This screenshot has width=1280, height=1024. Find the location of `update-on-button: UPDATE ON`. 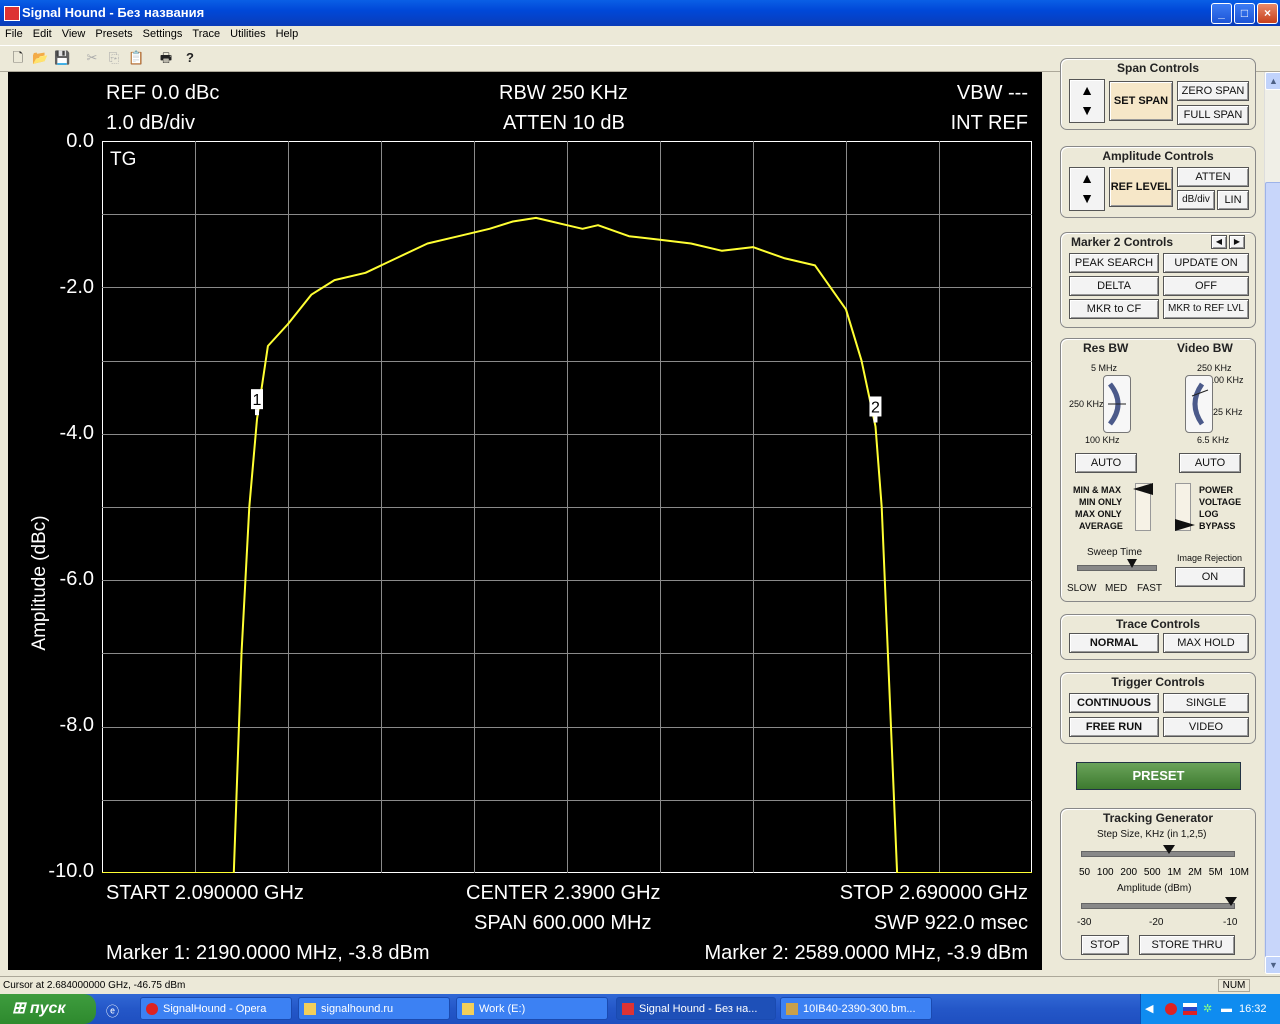

update-on-button: UPDATE ON is located at coordinates (1206, 263).